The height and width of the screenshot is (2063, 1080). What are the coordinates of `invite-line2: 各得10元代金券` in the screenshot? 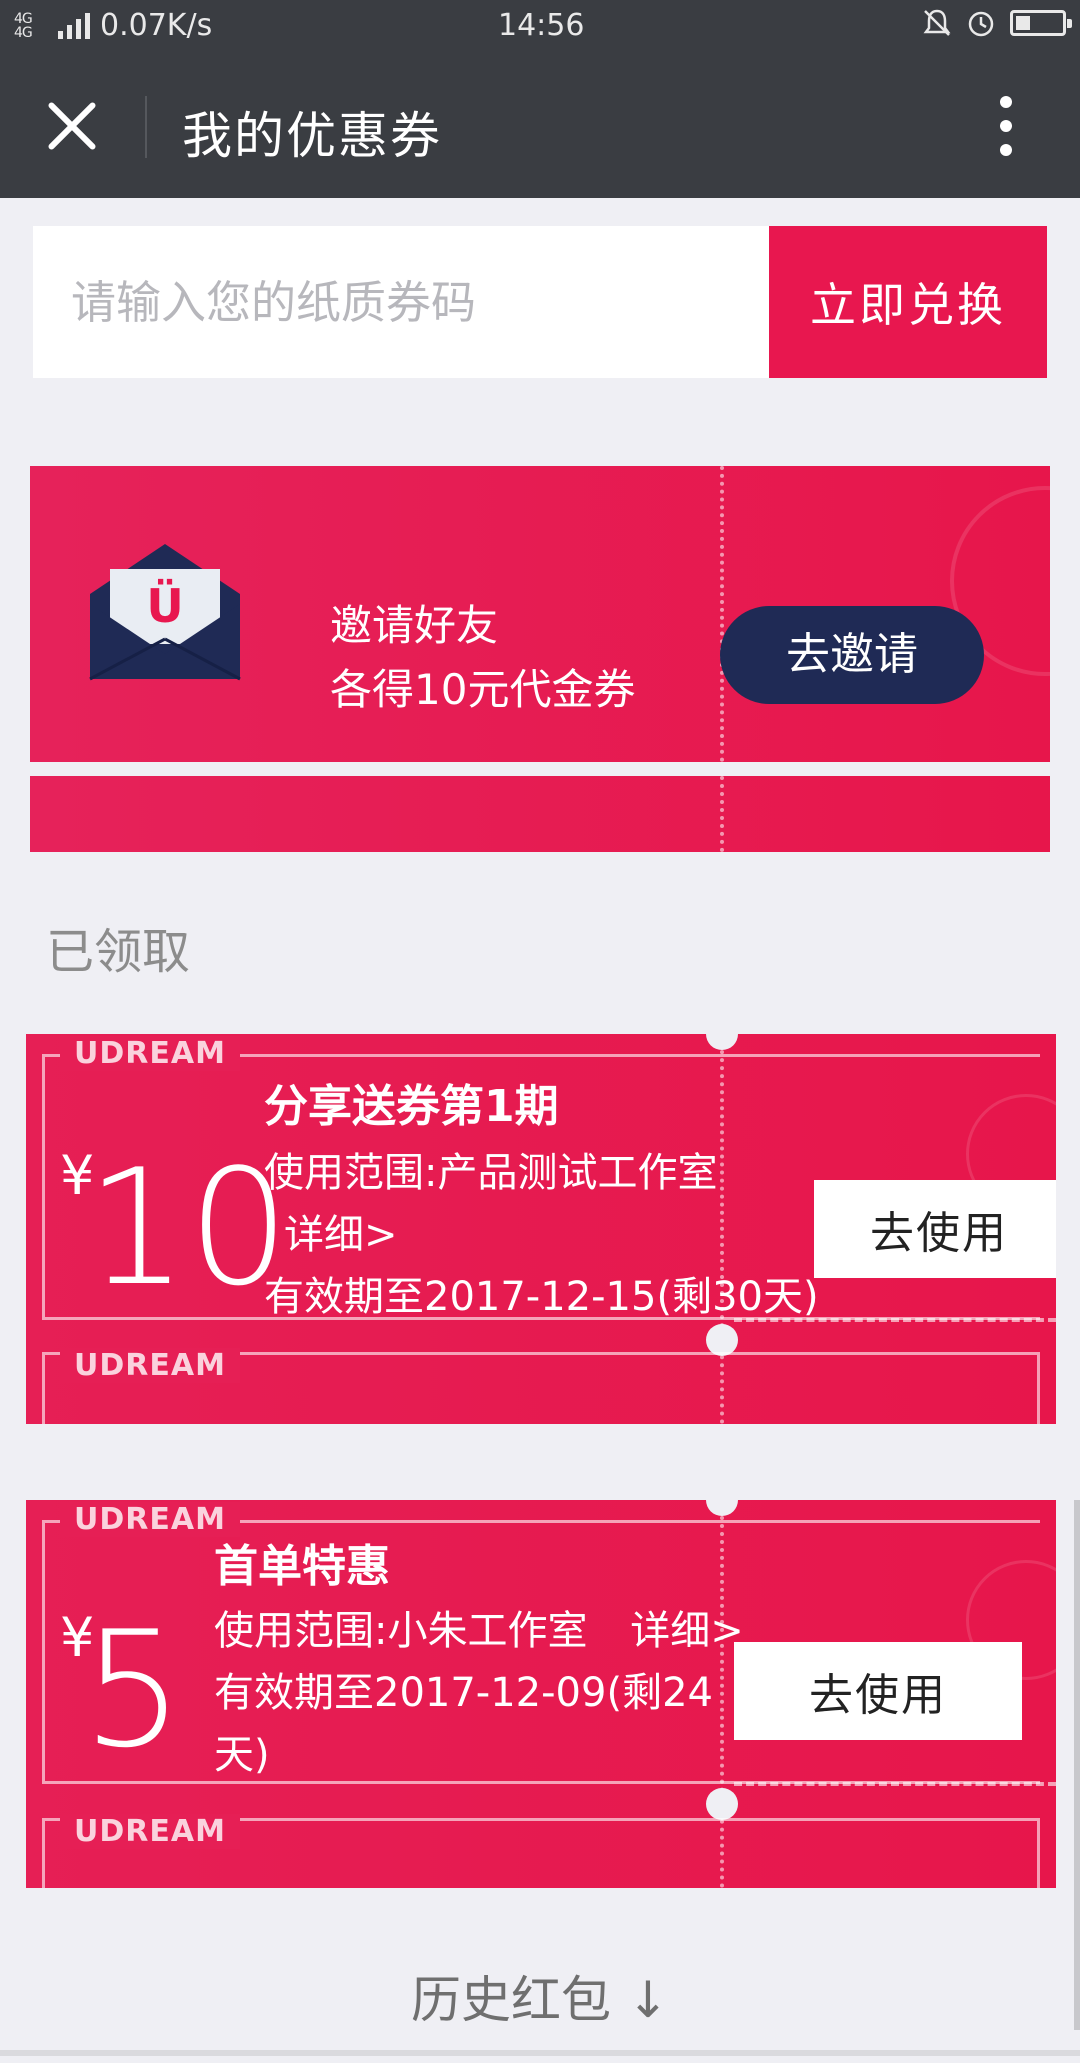 It's located at (483, 689).